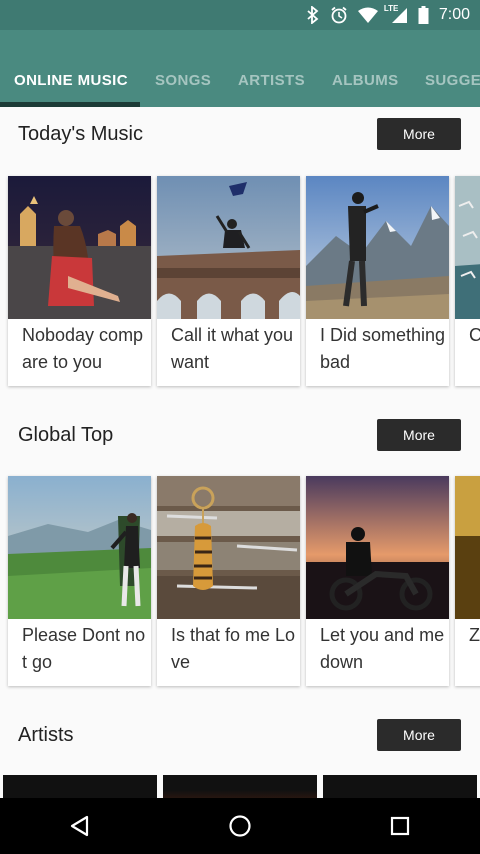 The height and width of the screenshot is (854, 480). I want to click on card-caption: Noboday compare to you, so click(83, 348).